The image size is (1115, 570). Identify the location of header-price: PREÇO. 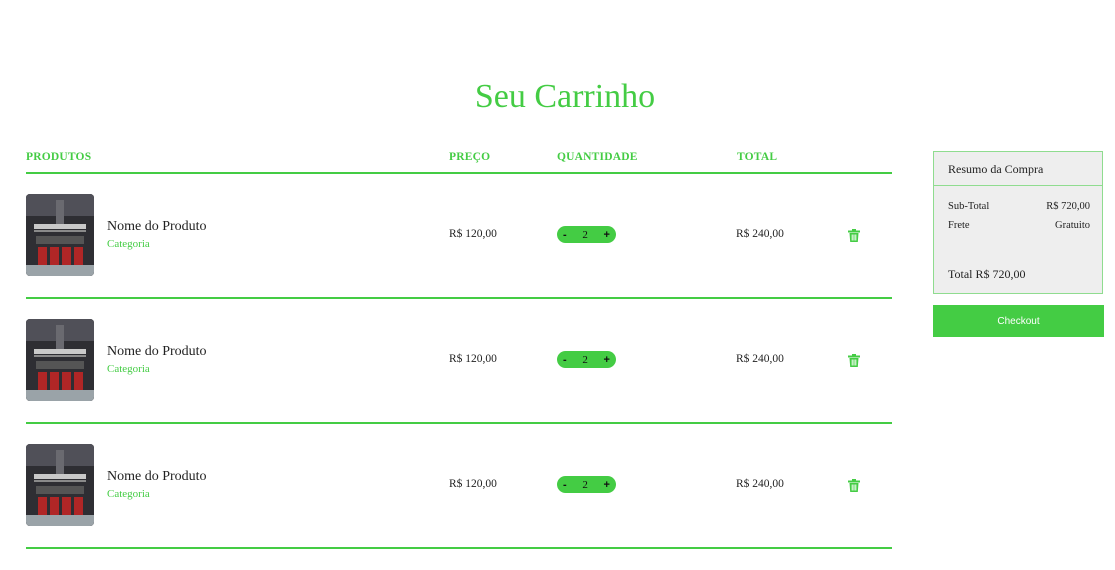
(470, 157).